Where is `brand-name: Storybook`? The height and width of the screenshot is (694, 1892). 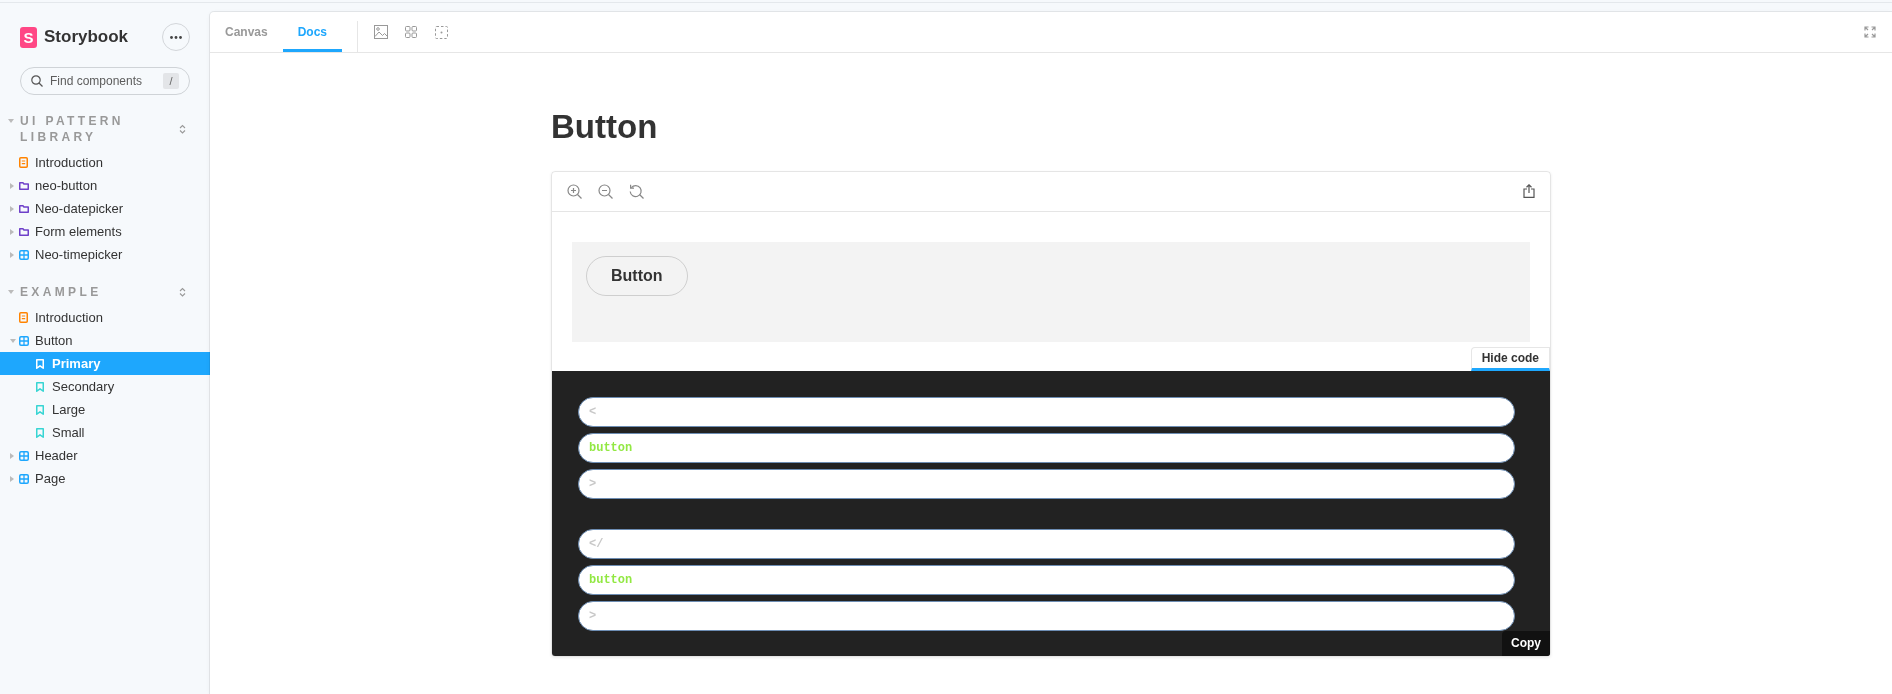 brand-name: Storybook is located at coordinates (86, 37).